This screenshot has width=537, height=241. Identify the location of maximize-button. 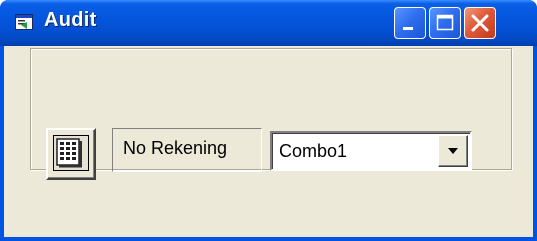
(445, 23).